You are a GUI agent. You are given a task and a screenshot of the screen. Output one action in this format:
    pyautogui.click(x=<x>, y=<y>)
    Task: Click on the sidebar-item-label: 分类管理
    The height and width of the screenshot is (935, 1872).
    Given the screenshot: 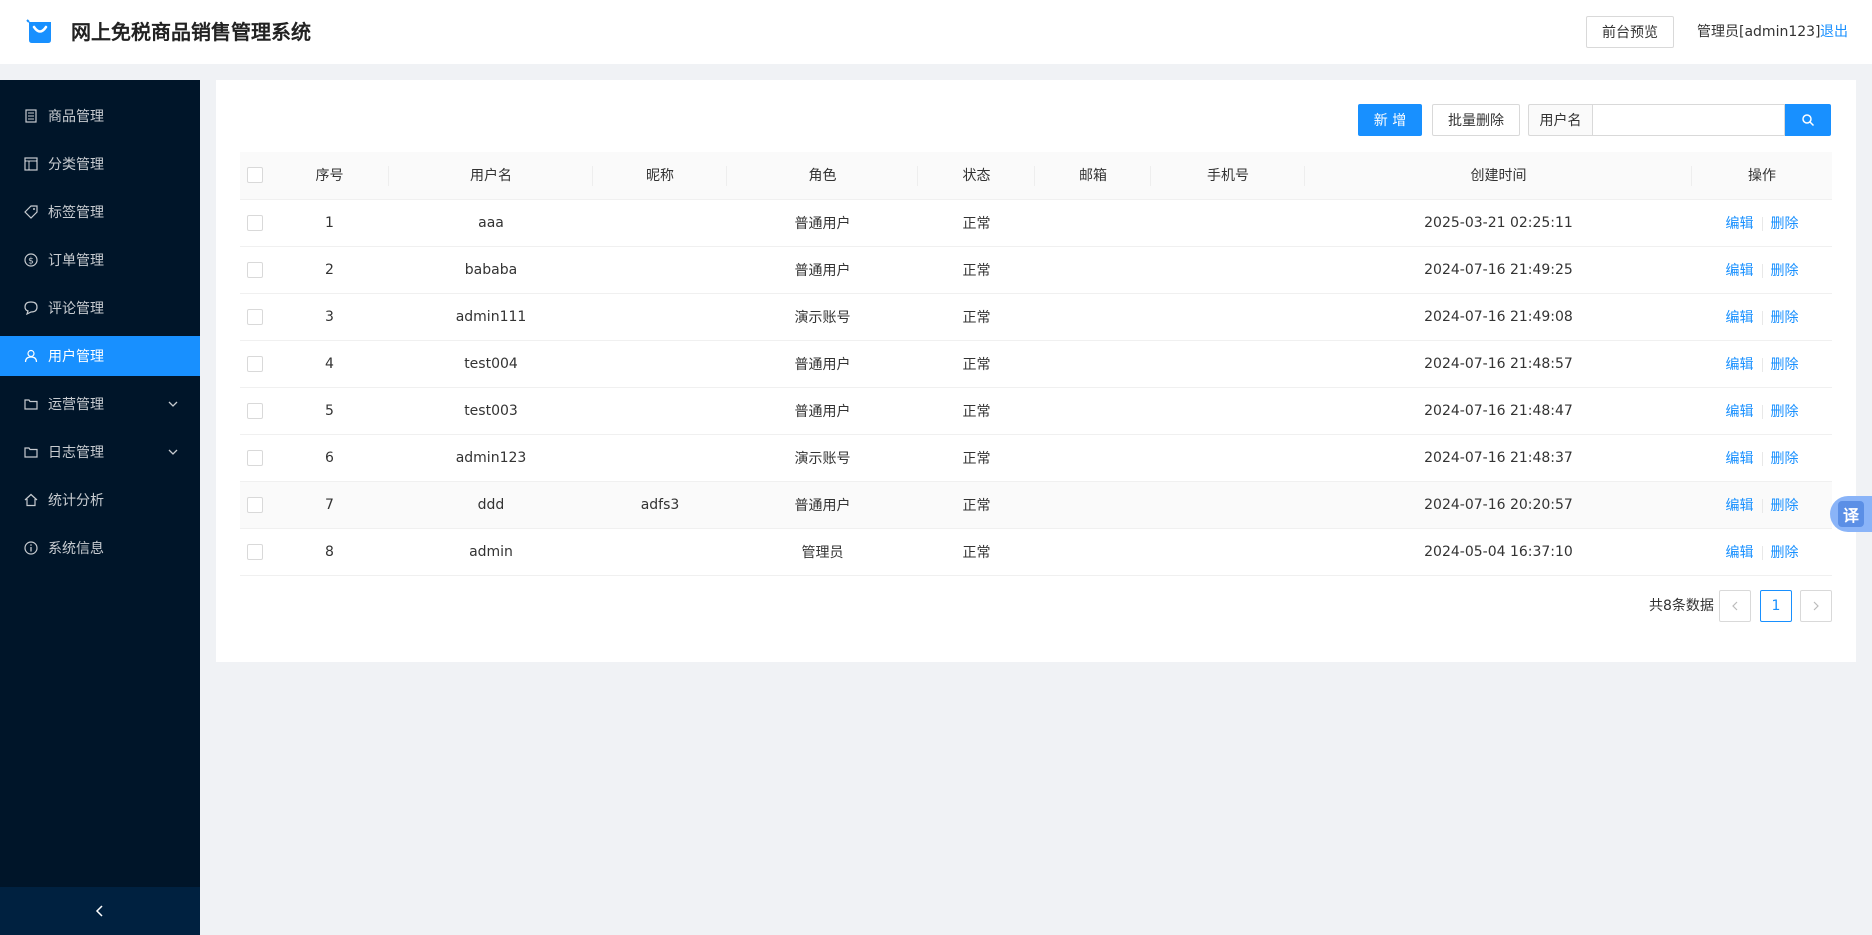 What is the action you would take?
    pyautogui.click(x=76, y=165)
    